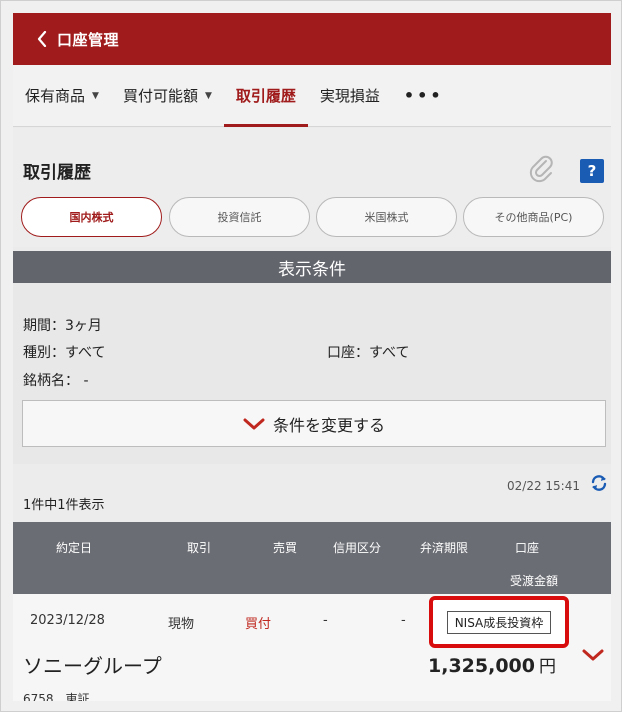 This screenshot has width=622, height=712. I want to click on updated-timestamp: 02/22 15:41, so click(543, 486).